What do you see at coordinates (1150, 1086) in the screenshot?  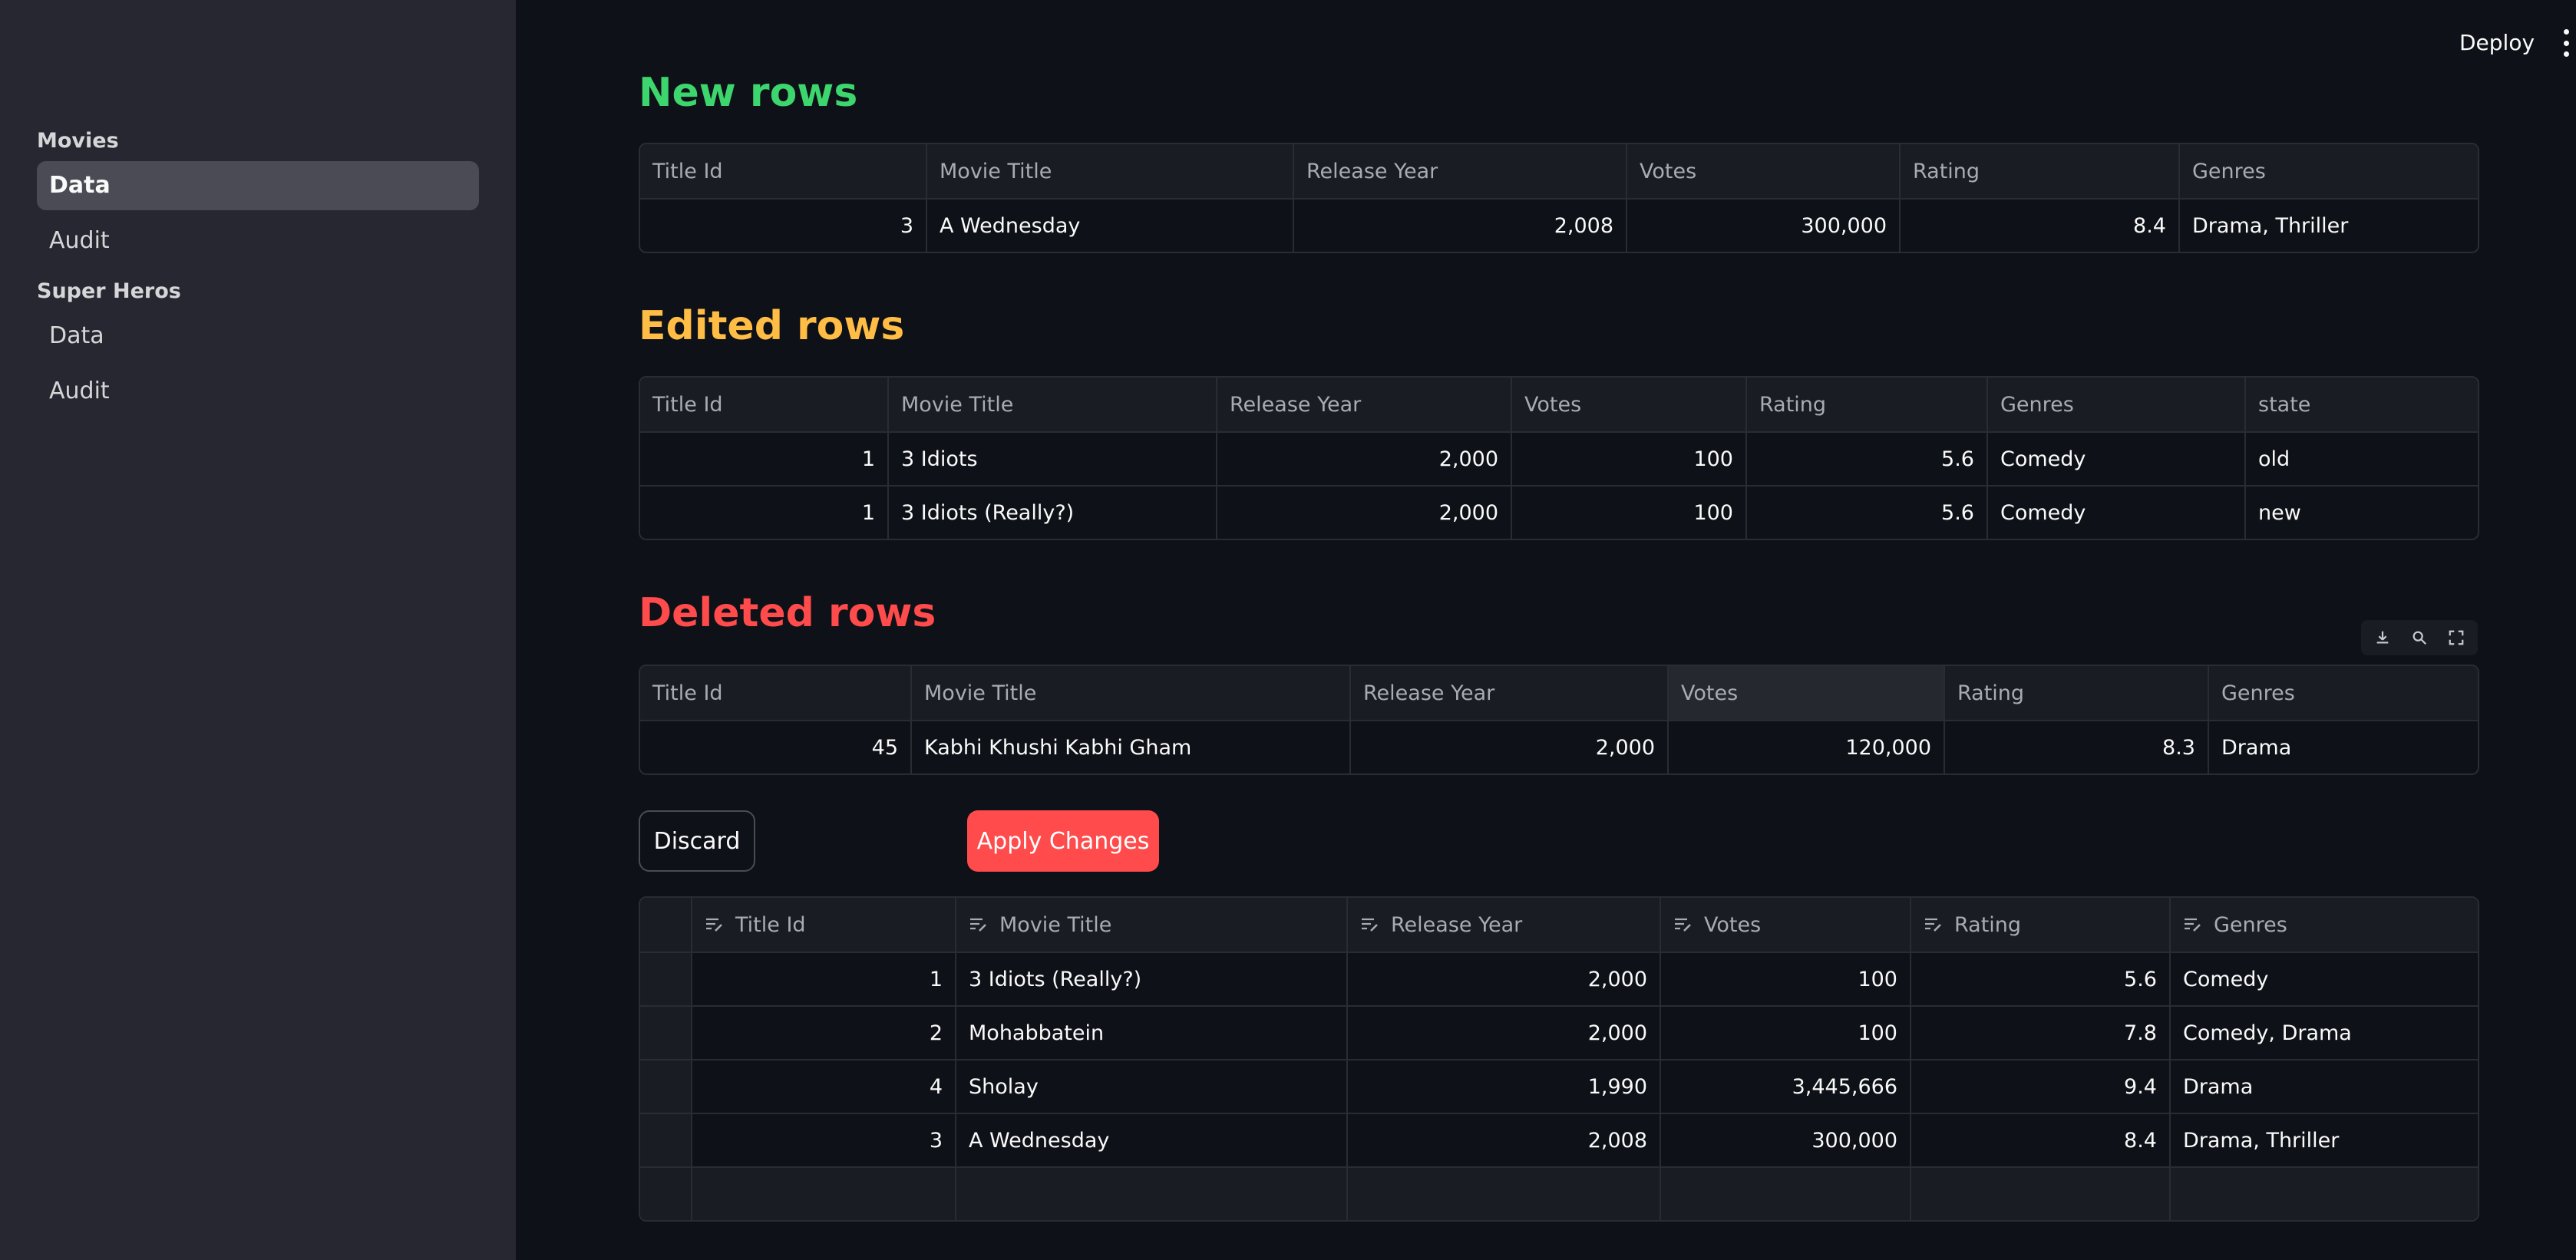 I see `cell-movie-title: Sholay` at bounding box center [1150, 1086].